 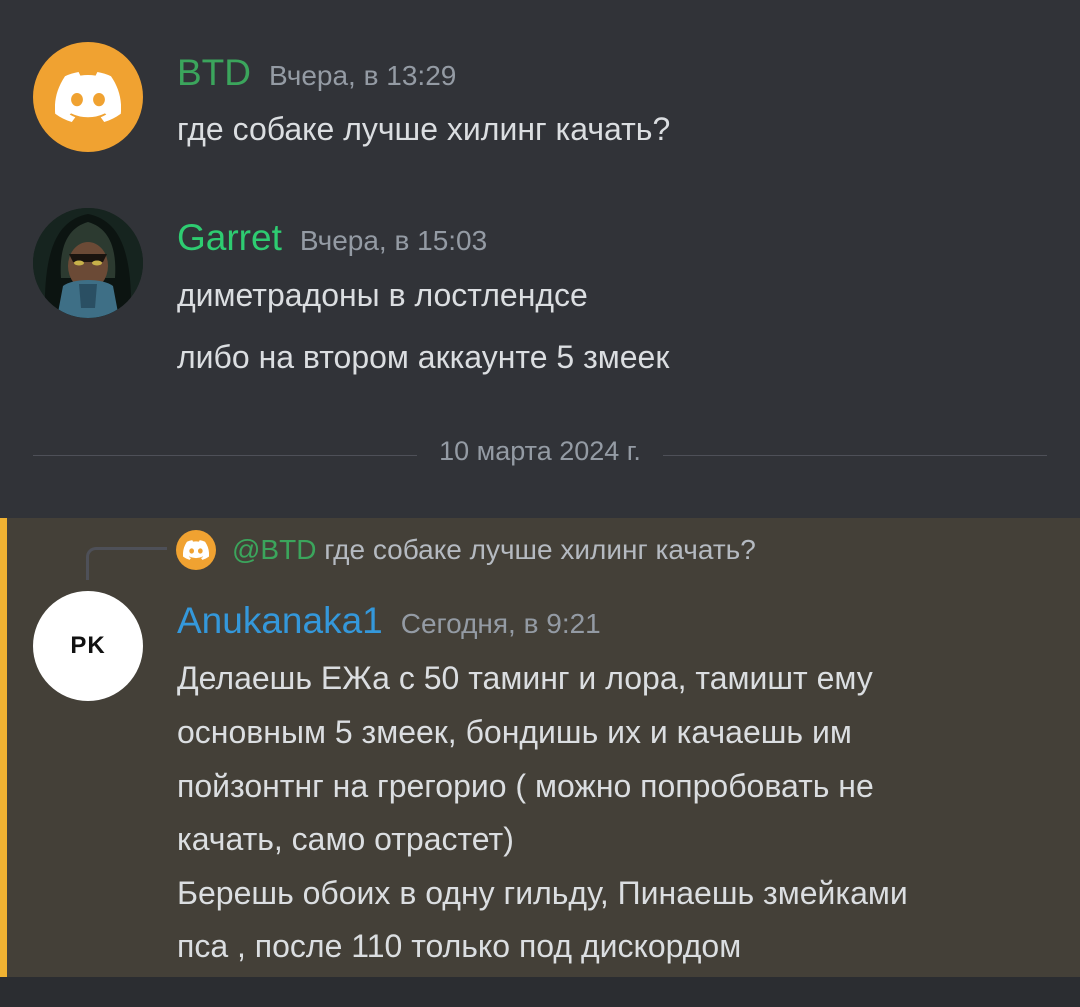 What do you see at coordinates (345, 839) in the screenshot?
I see `message-text: качать, само отрастет)` at bounding box center [345, 839].